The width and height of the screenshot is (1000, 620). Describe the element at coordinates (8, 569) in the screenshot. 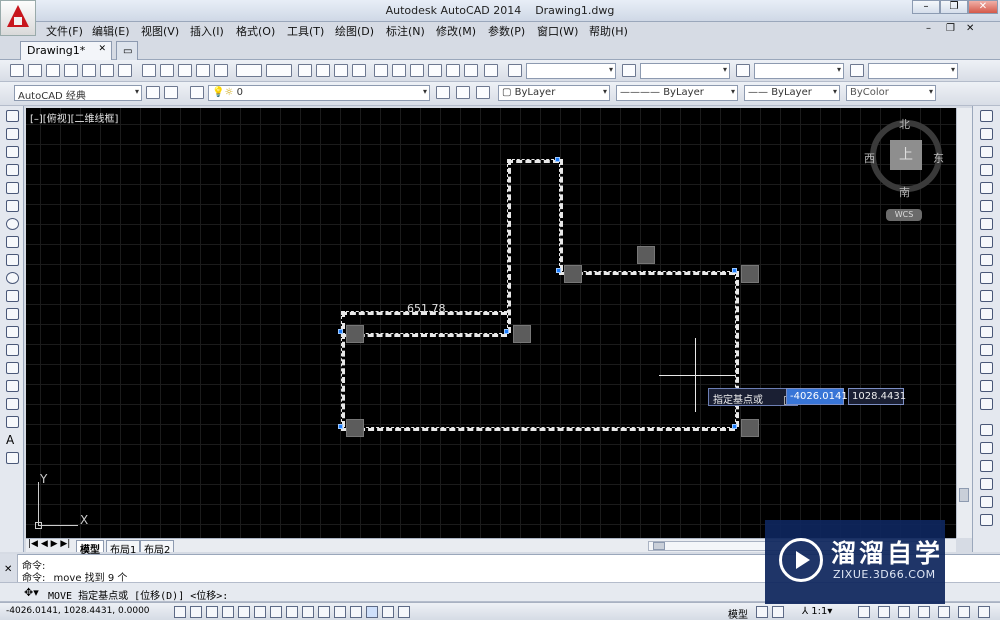

I see `close-command-icon: ✕` at that location.